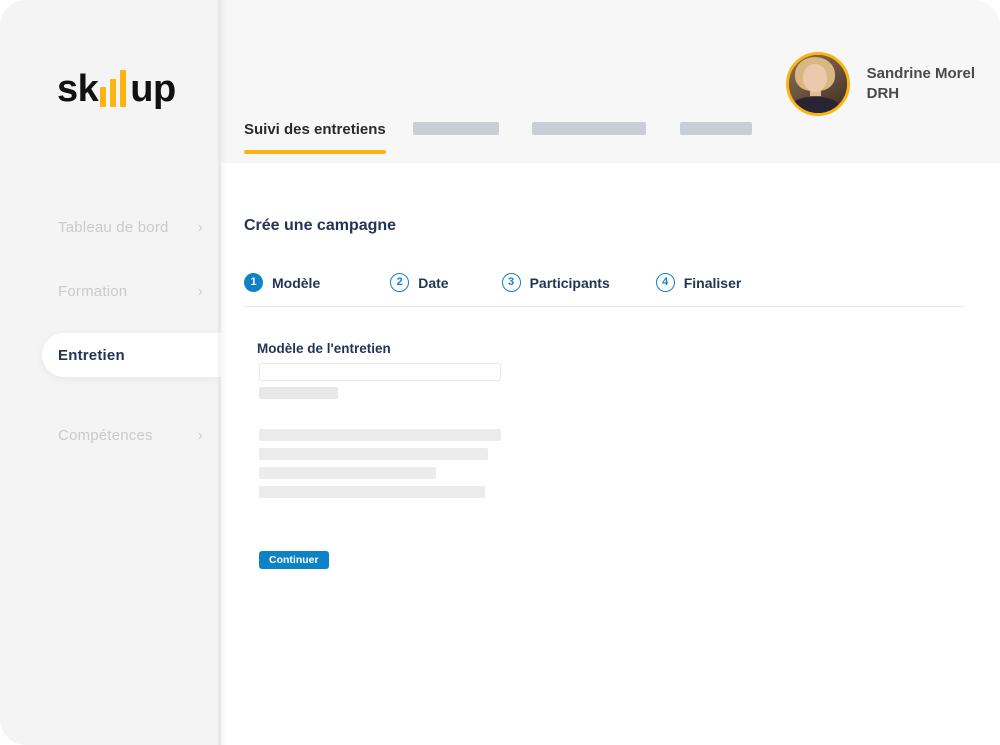  I want to click on continue-button: Continuer, so click(294, 560).